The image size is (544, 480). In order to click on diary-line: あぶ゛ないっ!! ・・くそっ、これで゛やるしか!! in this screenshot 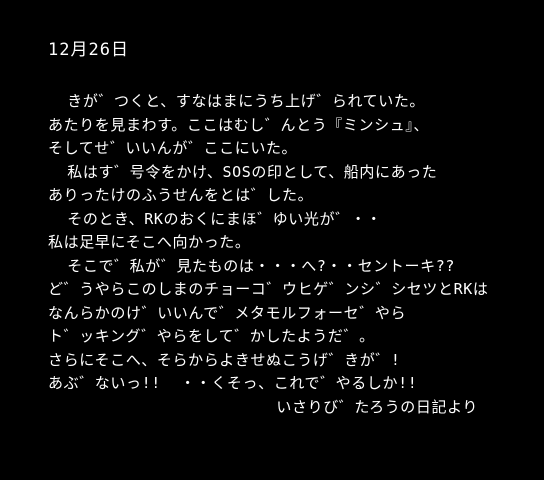, I will do `click(233, 383)`.